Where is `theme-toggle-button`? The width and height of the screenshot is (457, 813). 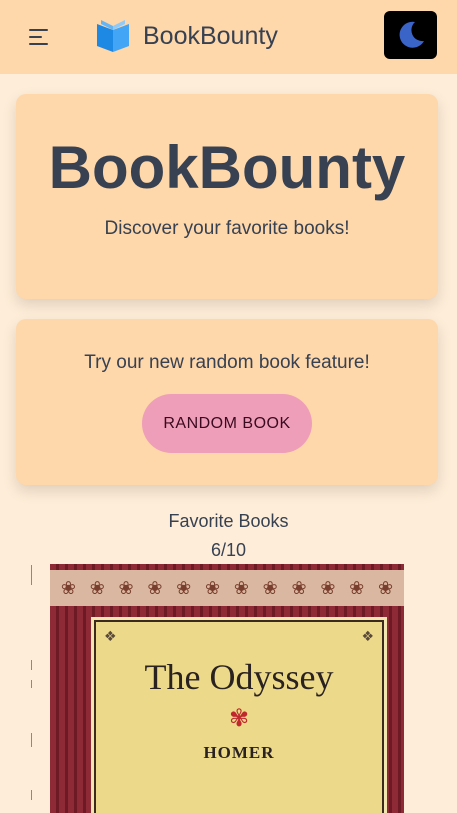 theme-toggle-button is located at coordinates (410, 35).